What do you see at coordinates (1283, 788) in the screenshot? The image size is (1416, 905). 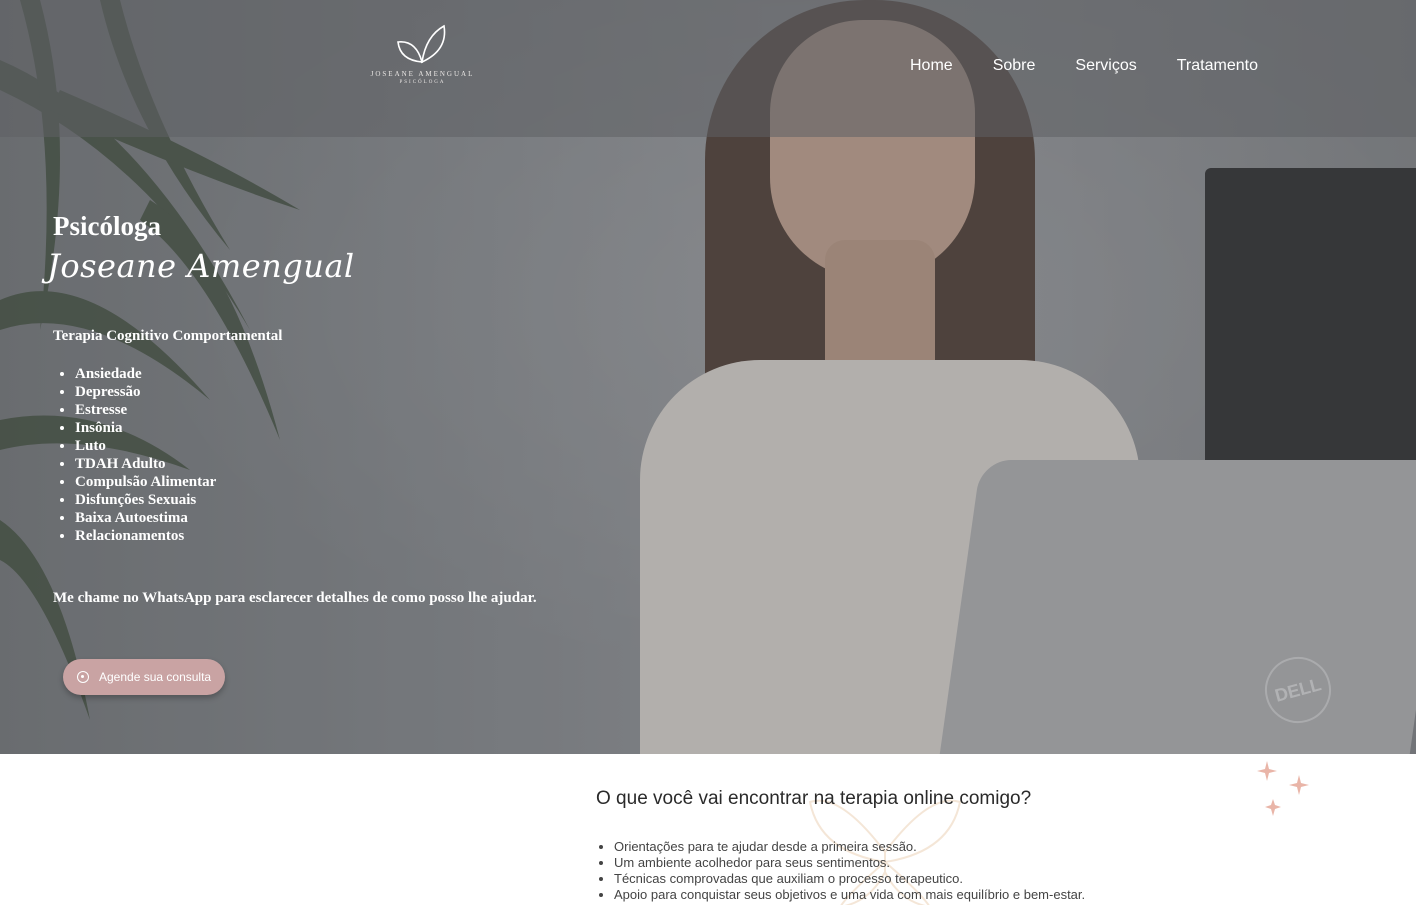 I see `sparkles-icon` at bounding box center [1283, 788].